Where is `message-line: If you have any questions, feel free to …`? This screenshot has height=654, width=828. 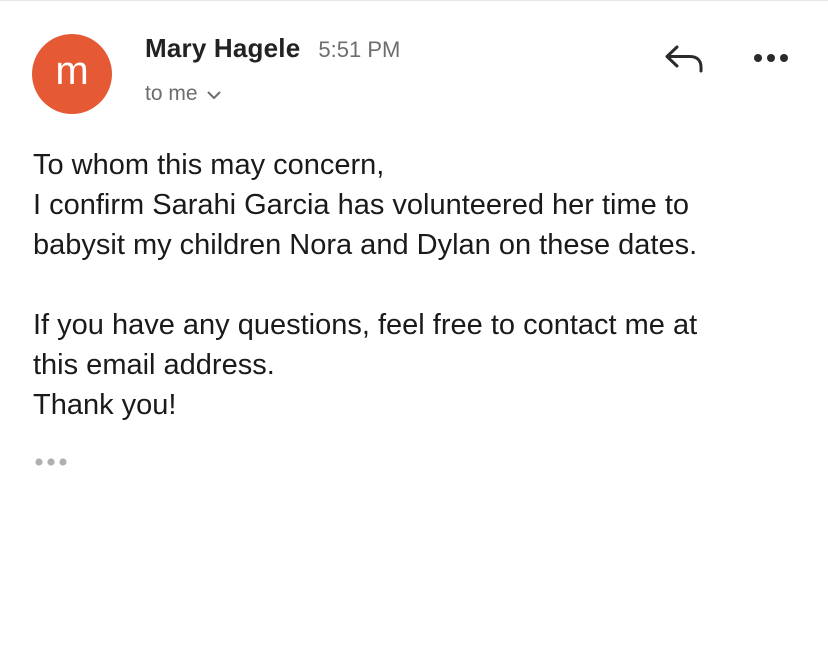 message-line: If you have any questions, feel free to … is located at coordinates (365, 325).